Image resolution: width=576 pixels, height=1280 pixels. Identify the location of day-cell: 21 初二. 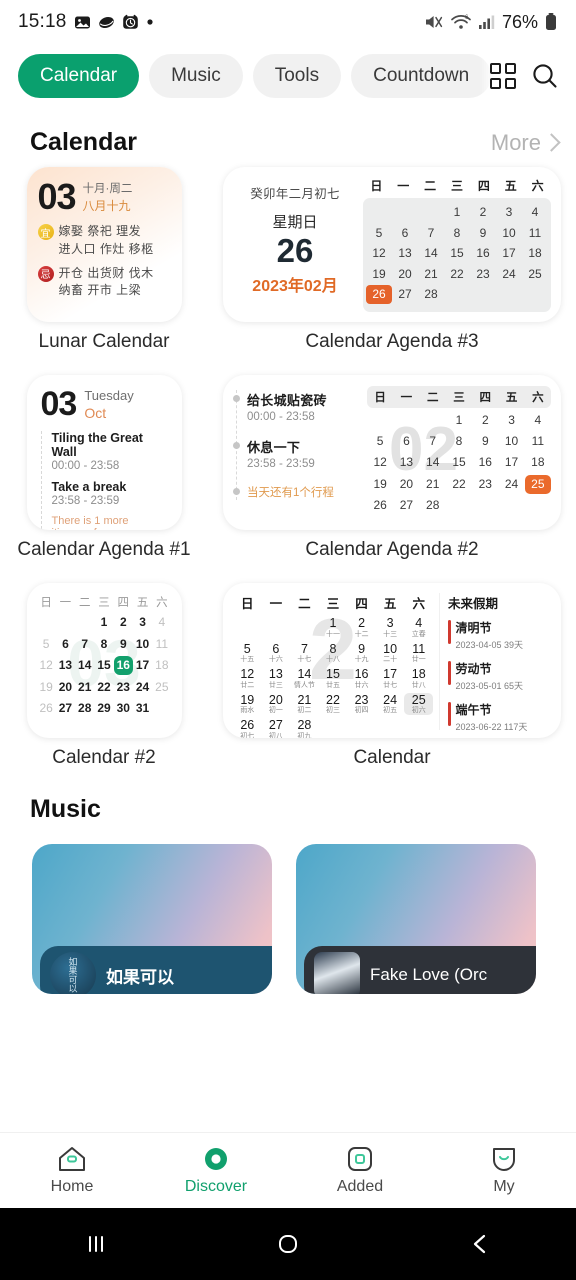
(304, 704).